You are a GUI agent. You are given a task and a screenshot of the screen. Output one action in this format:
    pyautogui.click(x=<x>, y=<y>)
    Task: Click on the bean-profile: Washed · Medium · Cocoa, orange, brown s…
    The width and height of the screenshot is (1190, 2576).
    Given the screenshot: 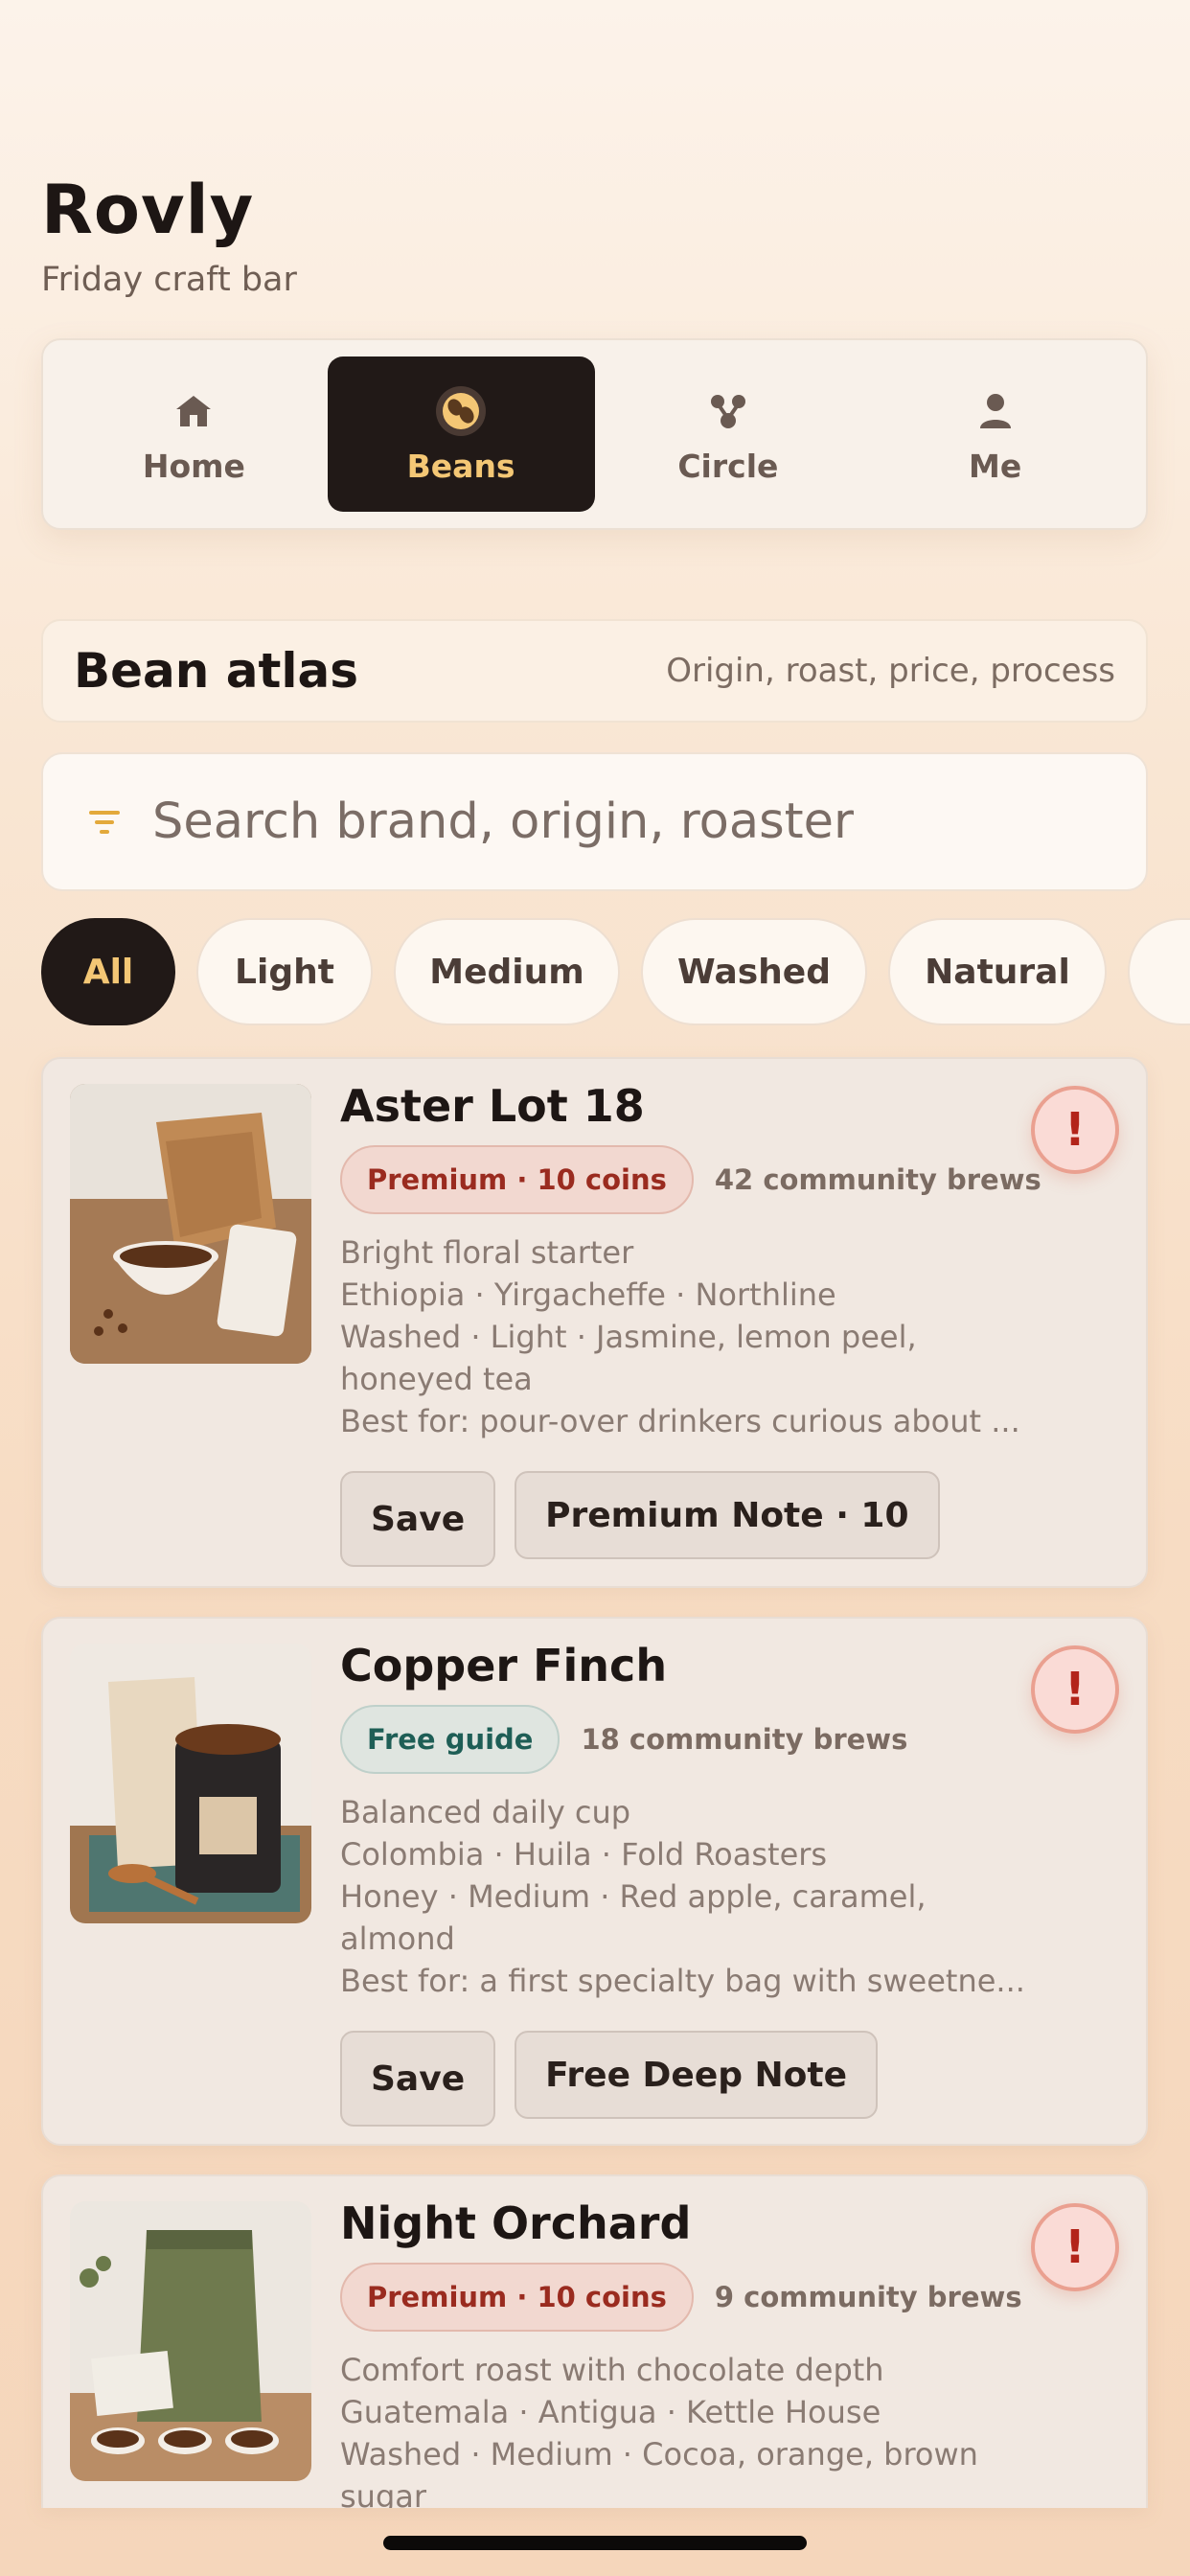 What is the action you would take?
    pyautogui.click(x=659, y=2472)
    